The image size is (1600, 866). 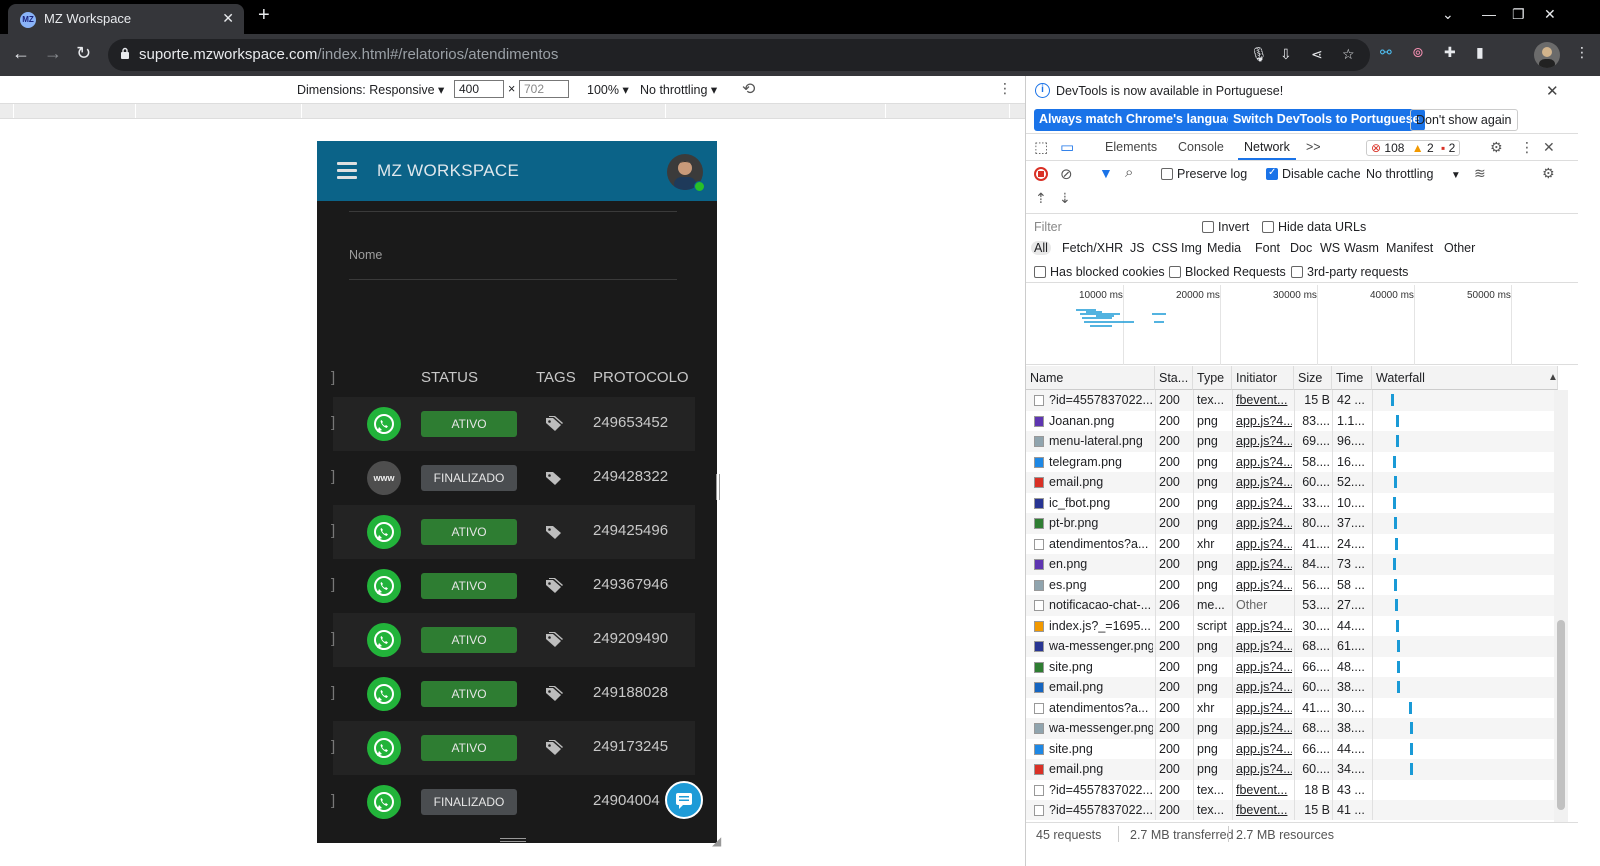 I want to click on media-query-bar, so click(x=524, y=111).